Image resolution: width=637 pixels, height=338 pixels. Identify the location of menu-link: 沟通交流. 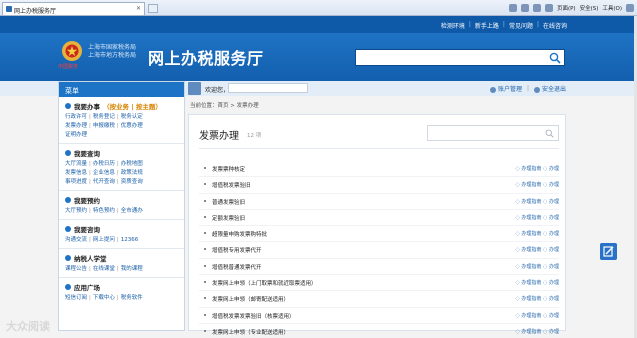
(76, 240).